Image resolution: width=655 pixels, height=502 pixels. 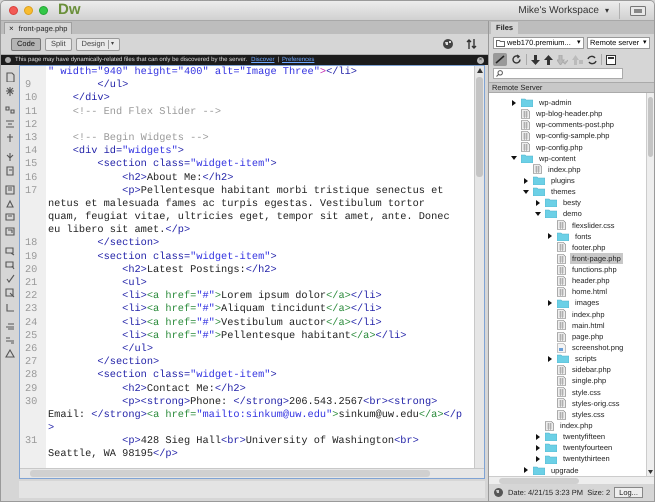 I want to click on line-number: 12, so click(x=31, y=124).